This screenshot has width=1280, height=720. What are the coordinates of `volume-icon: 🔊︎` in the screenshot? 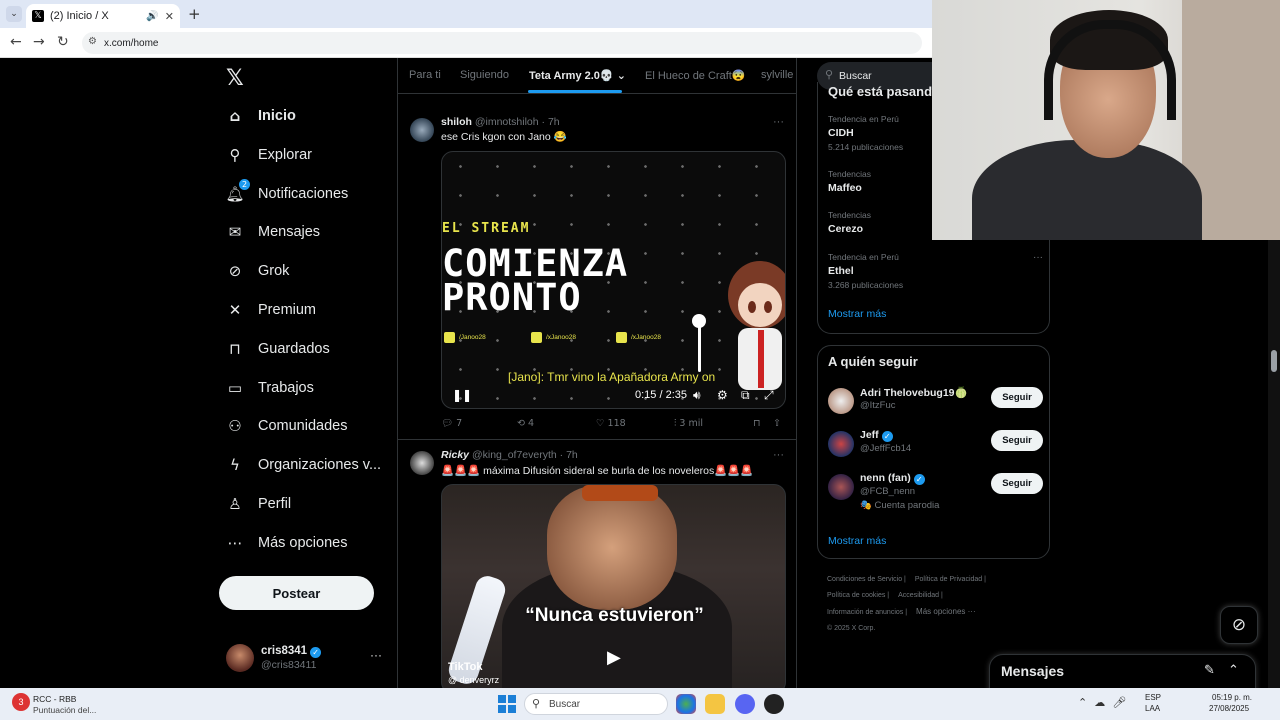 It's located at (697, 395).